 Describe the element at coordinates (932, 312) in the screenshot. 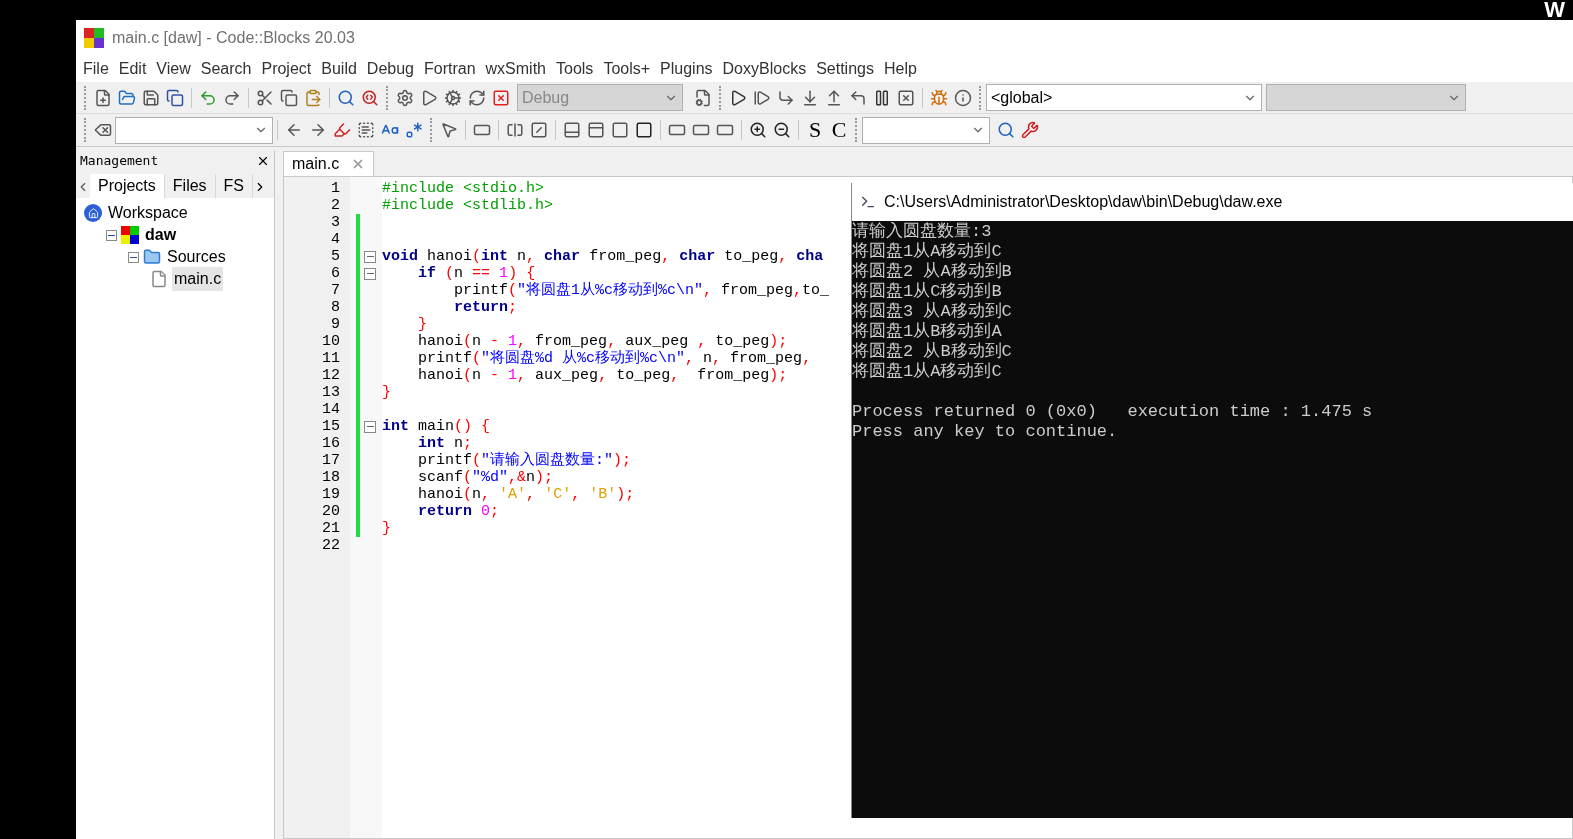

I see `console-output-line: 将圆盘3 从A移动到C` at that location.